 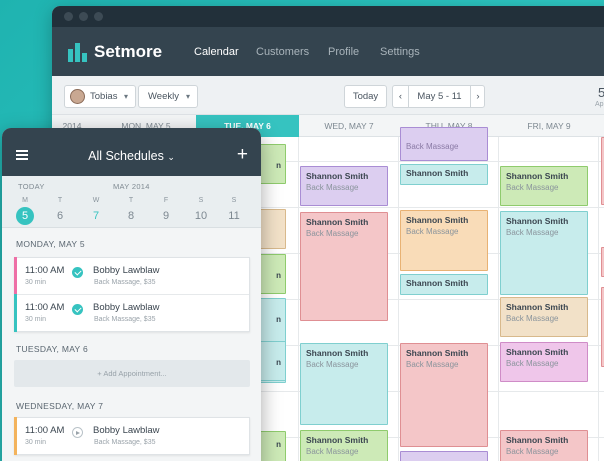 I want to click on date-range-label: May 5 - 11, so click(x=439, y=96).